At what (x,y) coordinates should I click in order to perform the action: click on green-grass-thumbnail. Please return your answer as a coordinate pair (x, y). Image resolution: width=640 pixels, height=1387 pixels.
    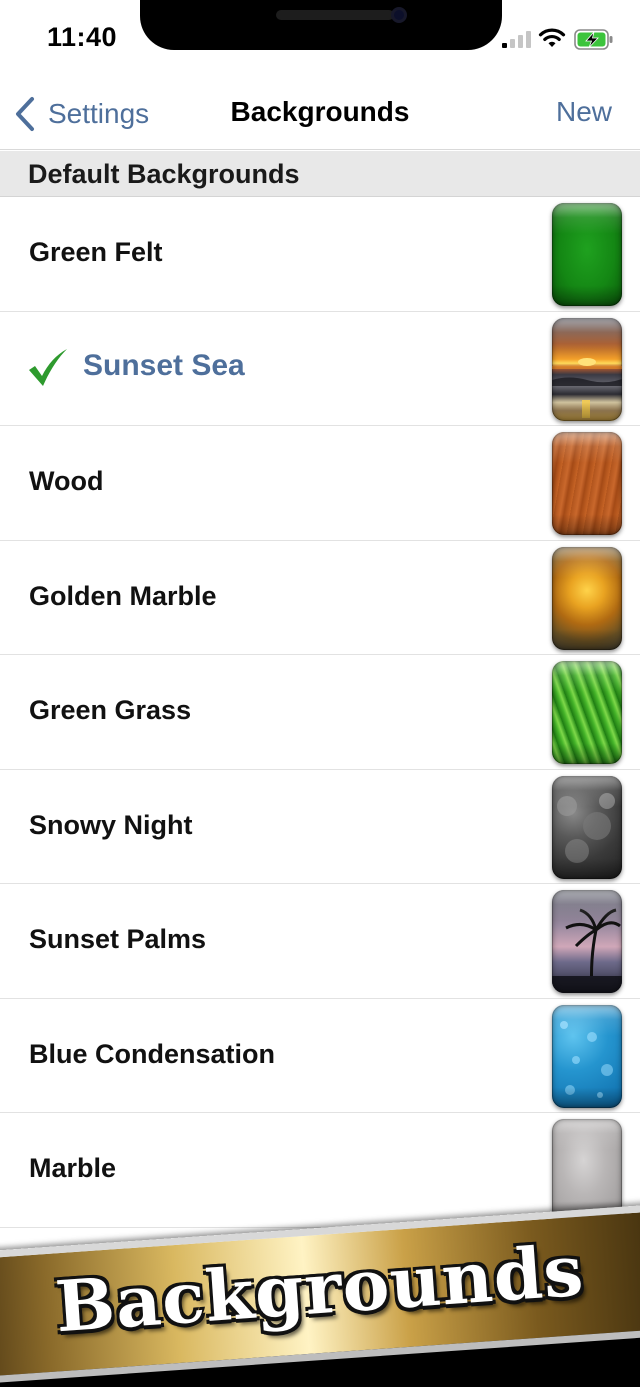
    Looking at the image, I should click on (587, 712).